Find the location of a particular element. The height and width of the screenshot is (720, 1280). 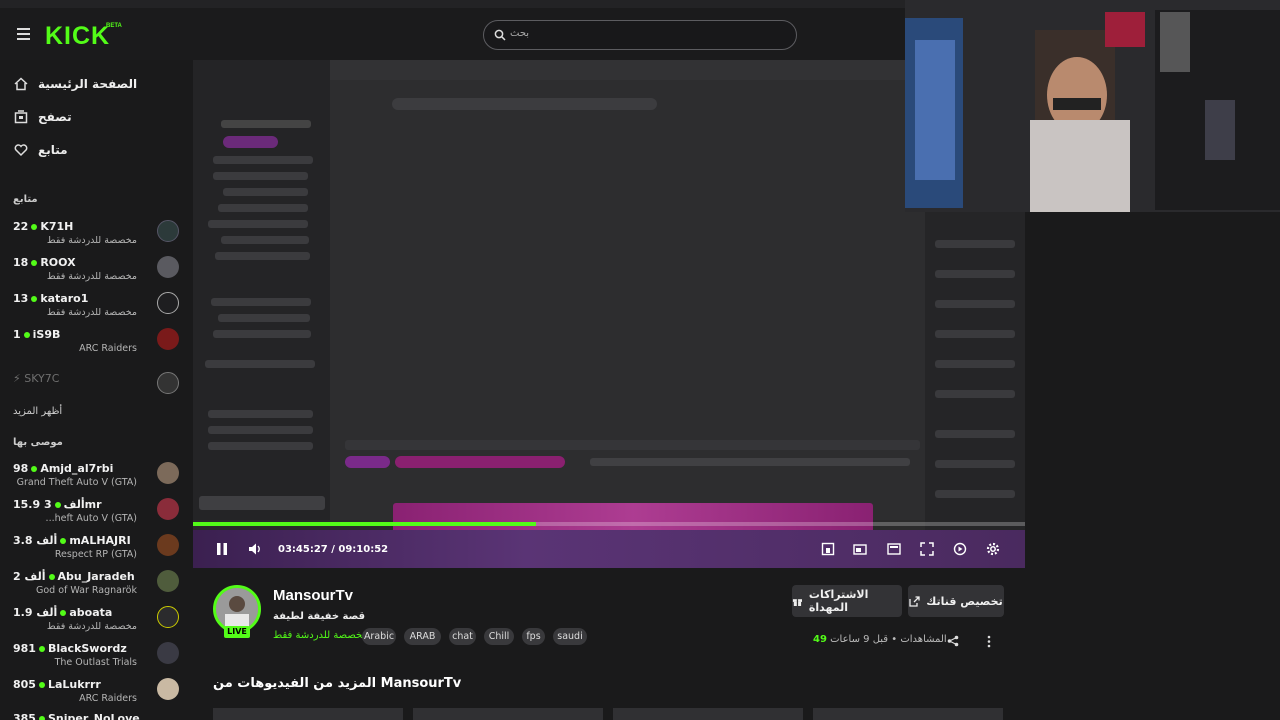

gift-icon is located at coordinates (797, 602).